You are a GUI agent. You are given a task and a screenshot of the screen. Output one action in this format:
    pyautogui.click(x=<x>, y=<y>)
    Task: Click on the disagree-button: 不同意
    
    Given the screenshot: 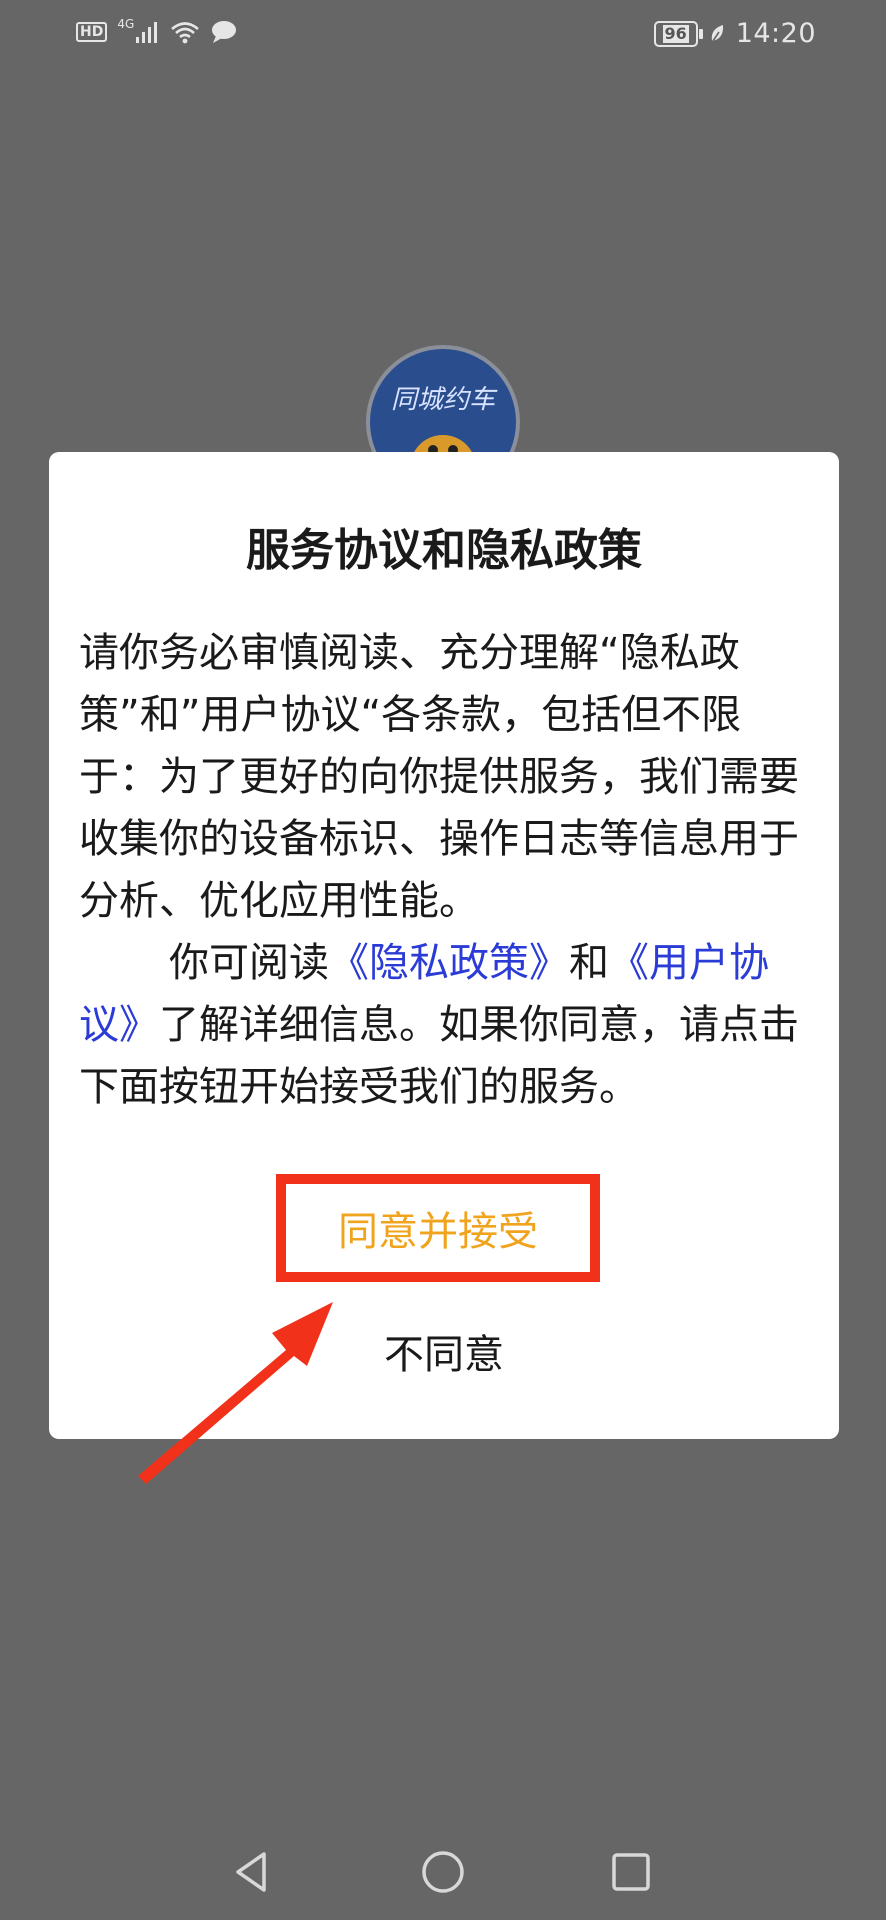 What is the action you would take?
    pyautogui.click(x=444, y=1351)
    